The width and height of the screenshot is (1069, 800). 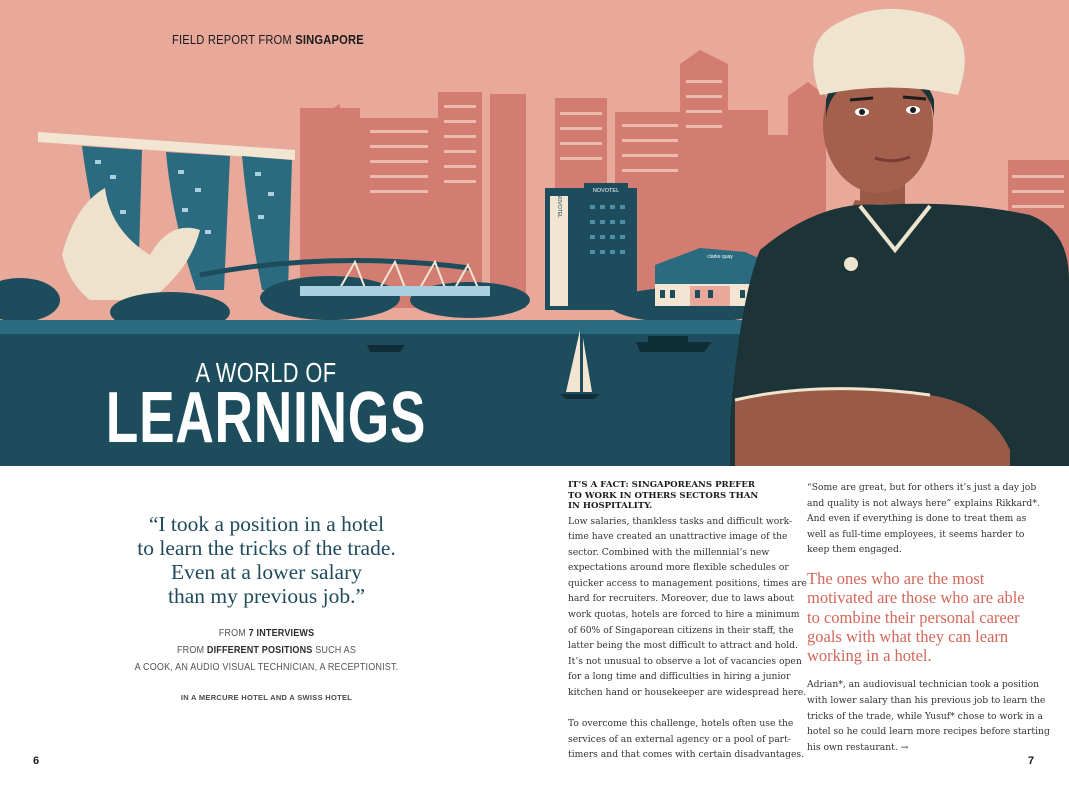 What do you see at coordinates (591, 246) in the screenshot?
I see `novotel-building: NOVOTEL NOVOTEL` at bounding box center [591, 246].